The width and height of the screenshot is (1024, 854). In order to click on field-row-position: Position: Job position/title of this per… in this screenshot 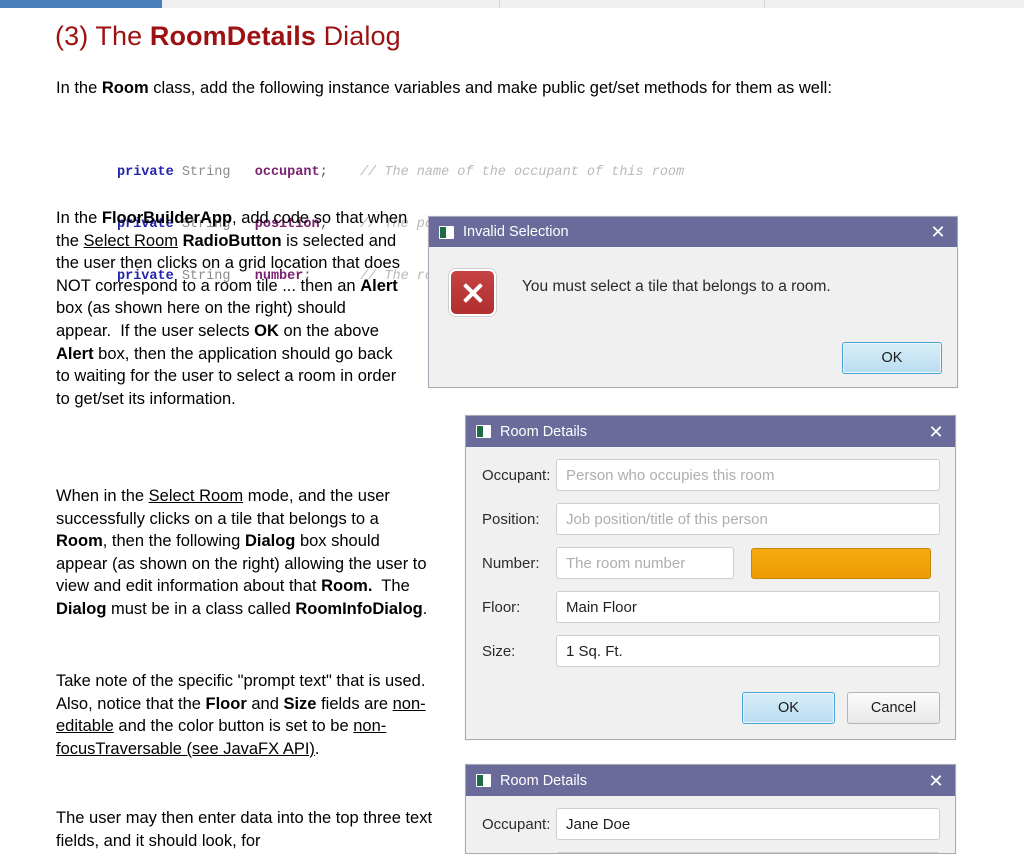, I will do `click(710, 519)`.